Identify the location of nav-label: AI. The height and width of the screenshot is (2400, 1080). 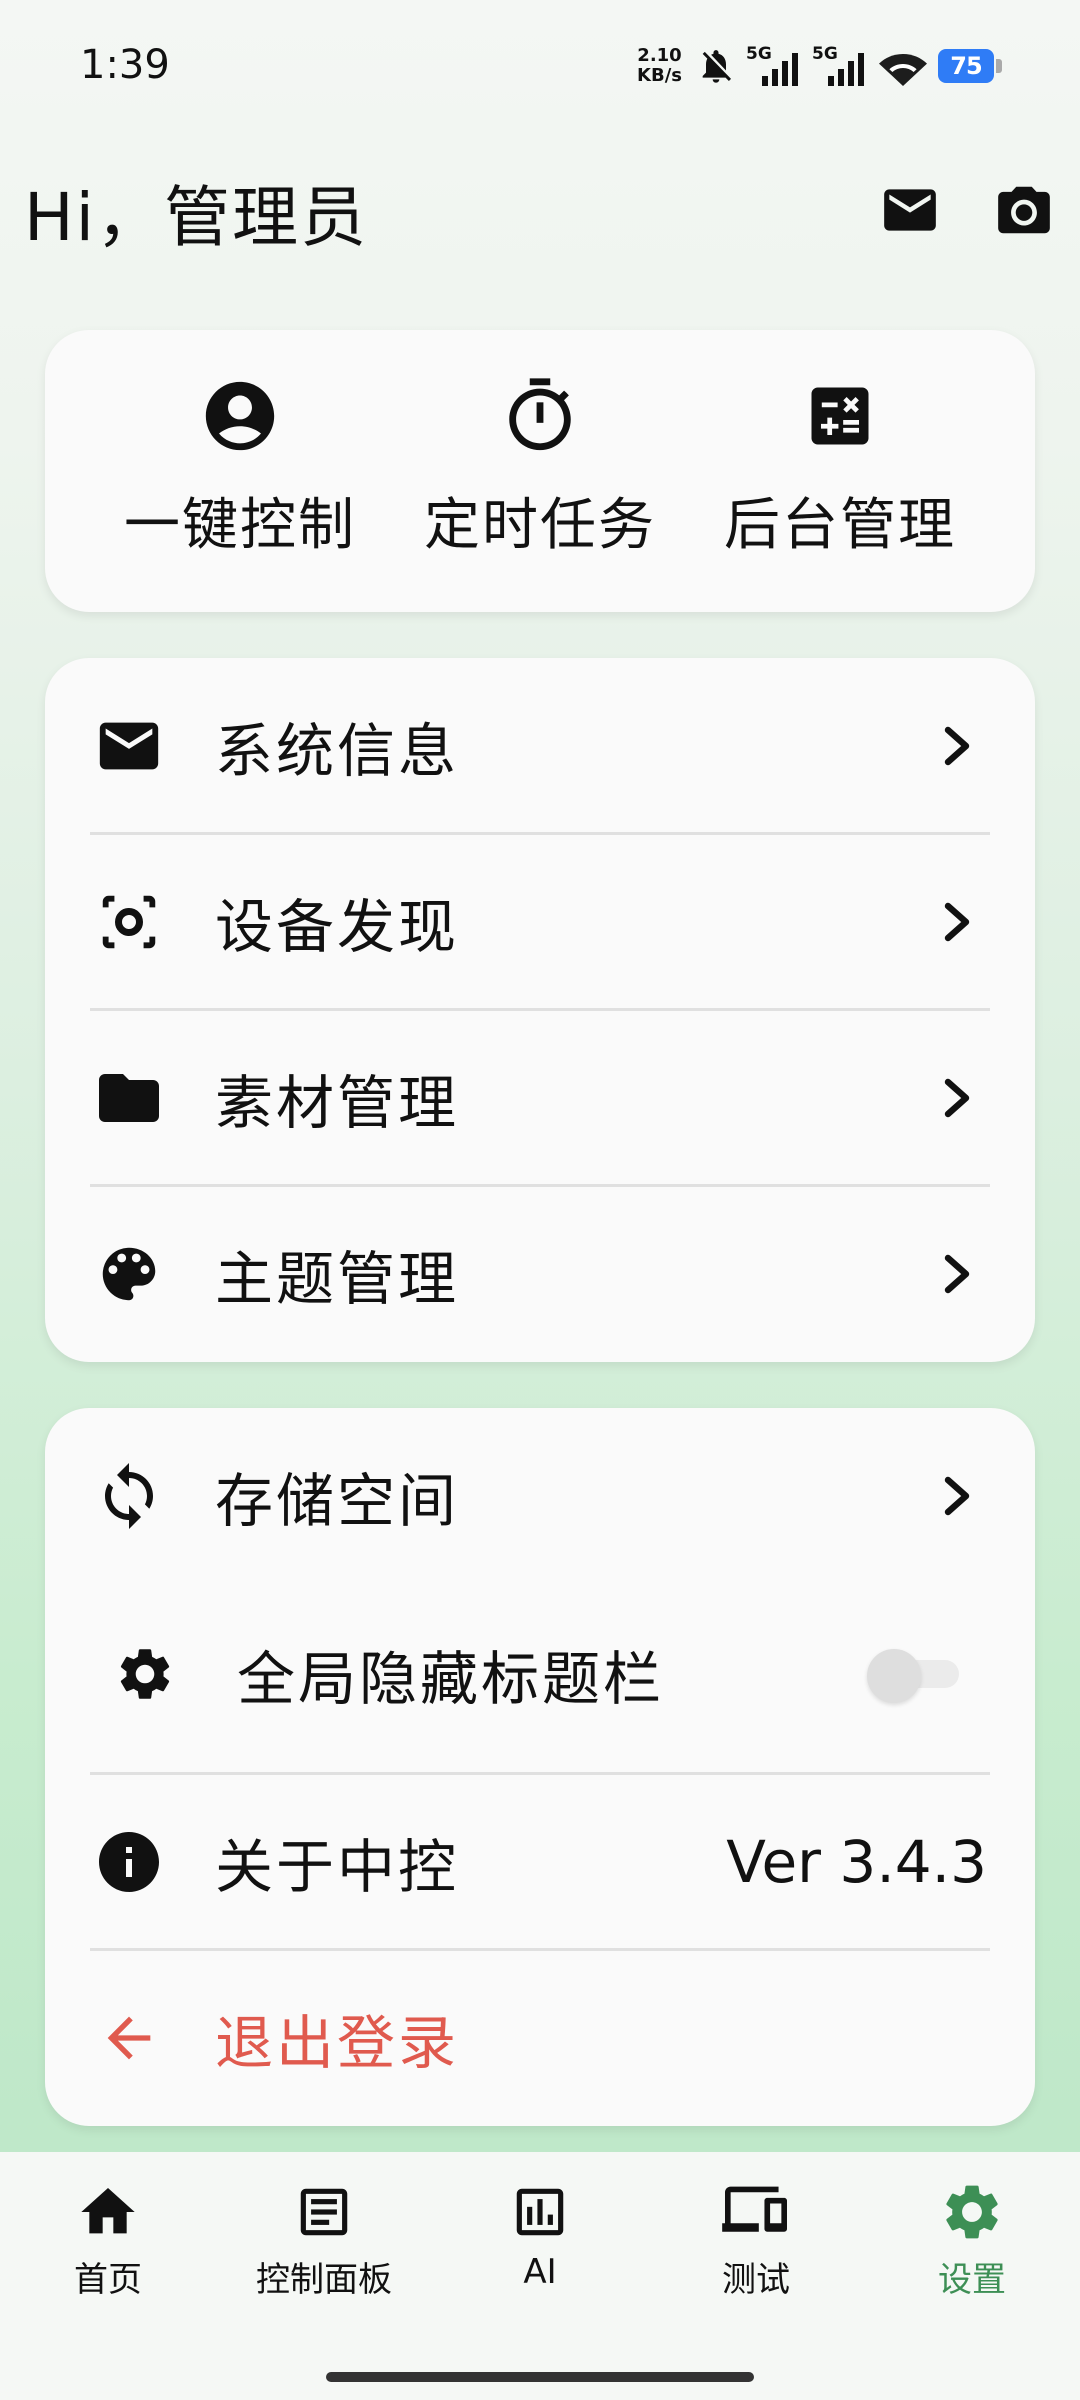
(540, 2272).